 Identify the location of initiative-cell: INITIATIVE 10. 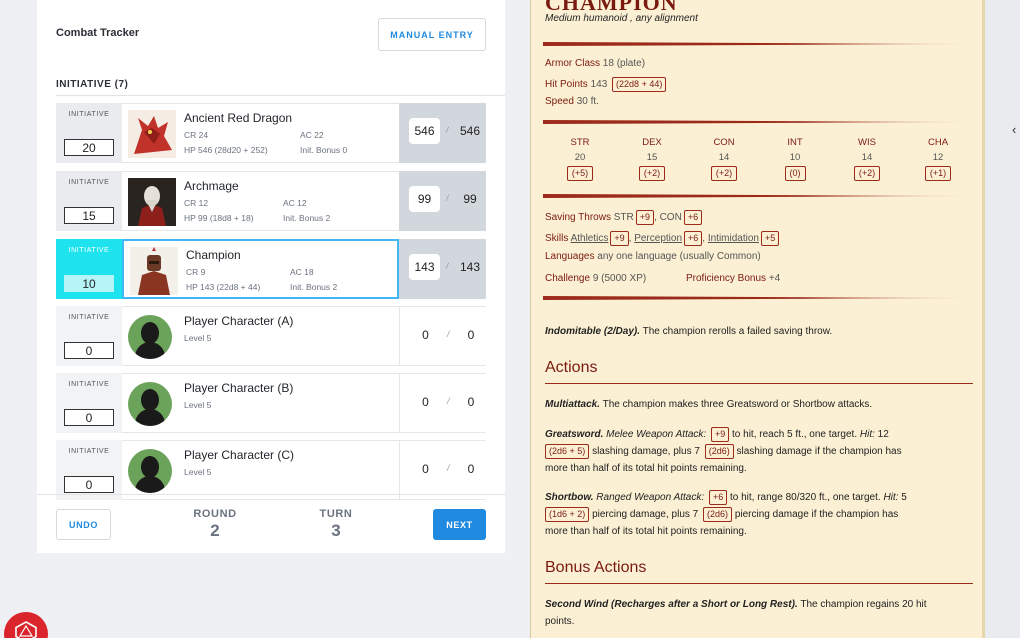
(89, 269).